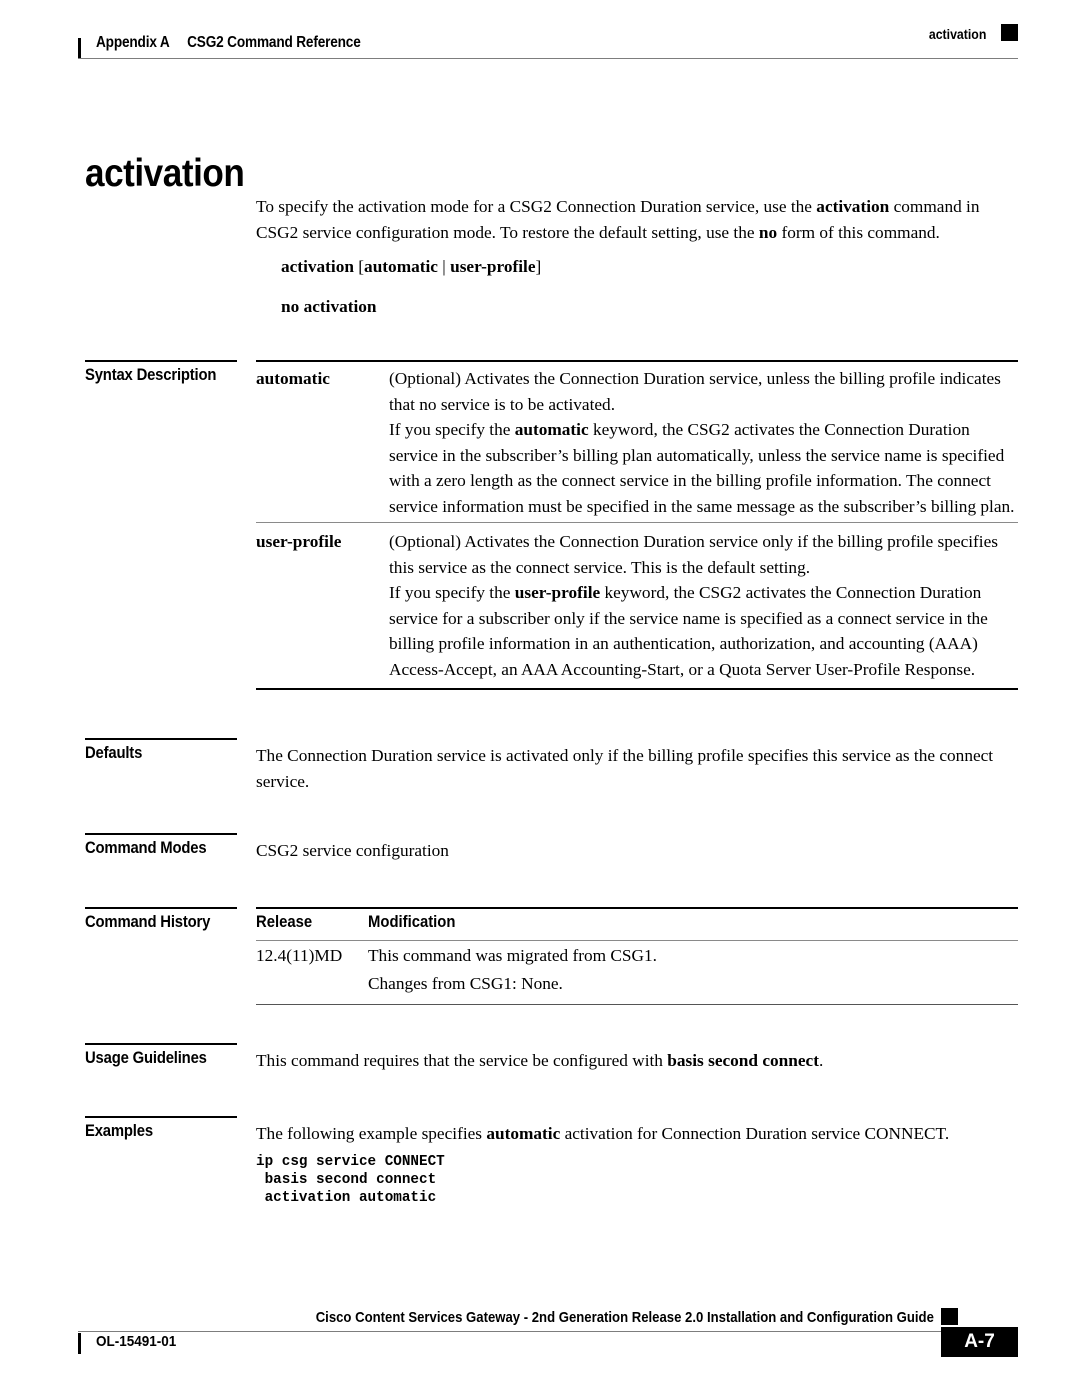 Image resolution: width=1080 pixels, height=1397 pixels. I want to click on examples-intro-bold: automatic, so click(523, 1133).